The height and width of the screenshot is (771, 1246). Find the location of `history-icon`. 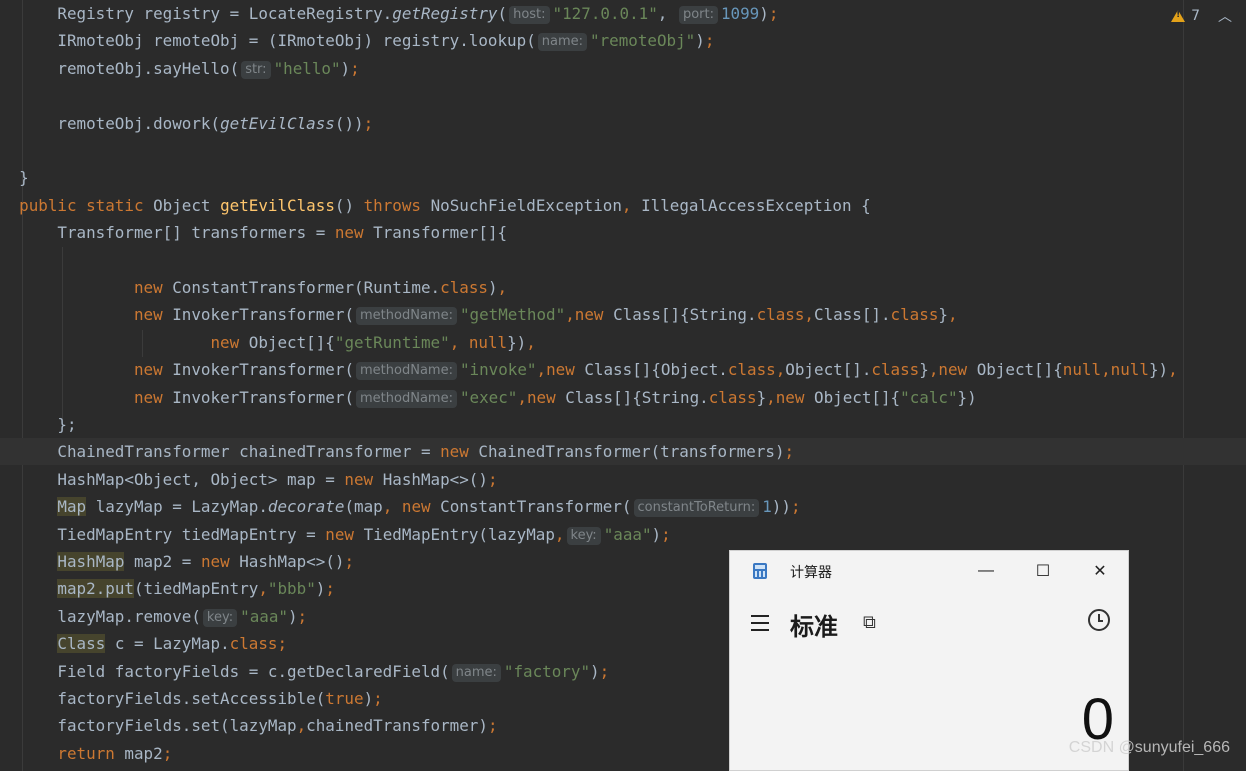

history-icon is located at coordinates (1099, 620).